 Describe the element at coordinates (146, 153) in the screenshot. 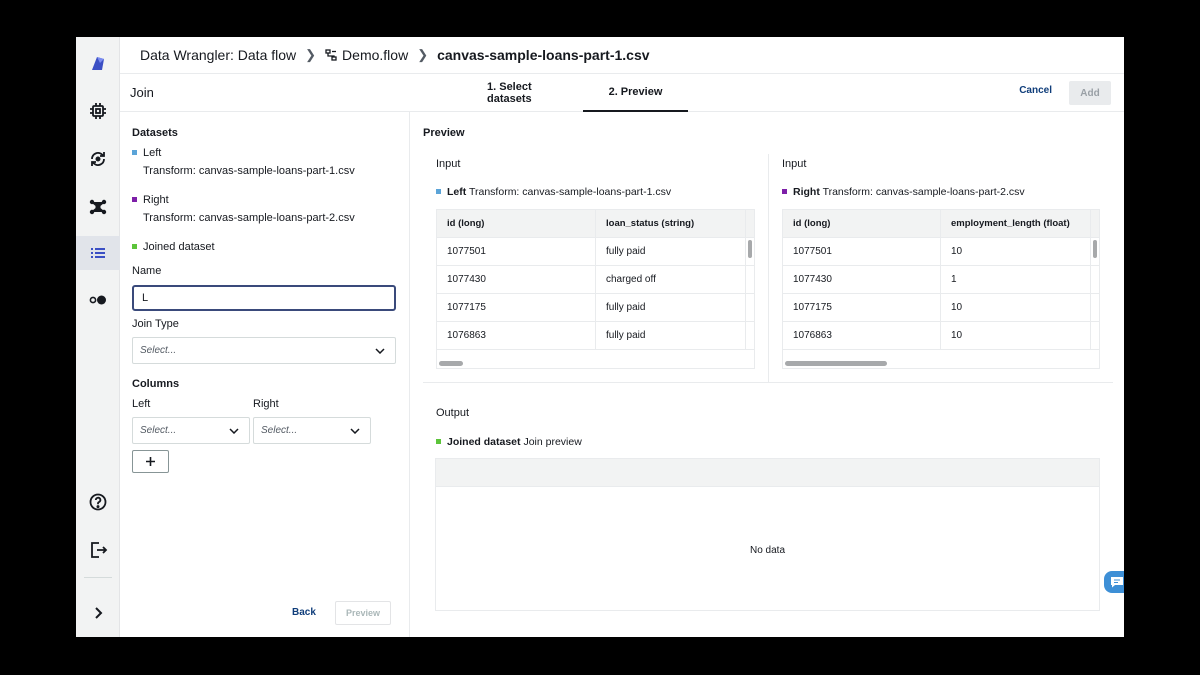

I see `left-dataset-label: Left` at that location.